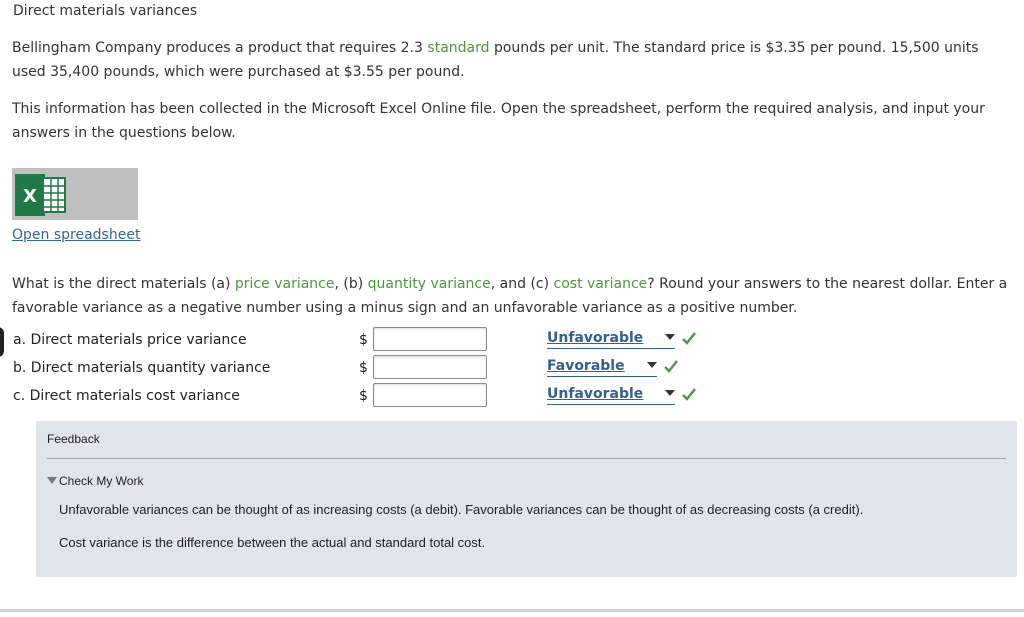 This screenshot has height=617, width=1024. What do you see at coordinates (595, 394) in the screenshot?
I see `cost-variance-selected: Unfavorable` at bounding box center [595, 394].